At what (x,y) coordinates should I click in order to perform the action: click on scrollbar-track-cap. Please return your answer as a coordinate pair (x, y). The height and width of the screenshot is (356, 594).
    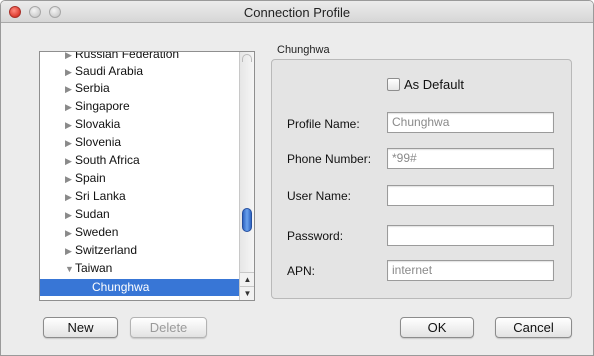
    Looking at the image, I should click on (247, 58).